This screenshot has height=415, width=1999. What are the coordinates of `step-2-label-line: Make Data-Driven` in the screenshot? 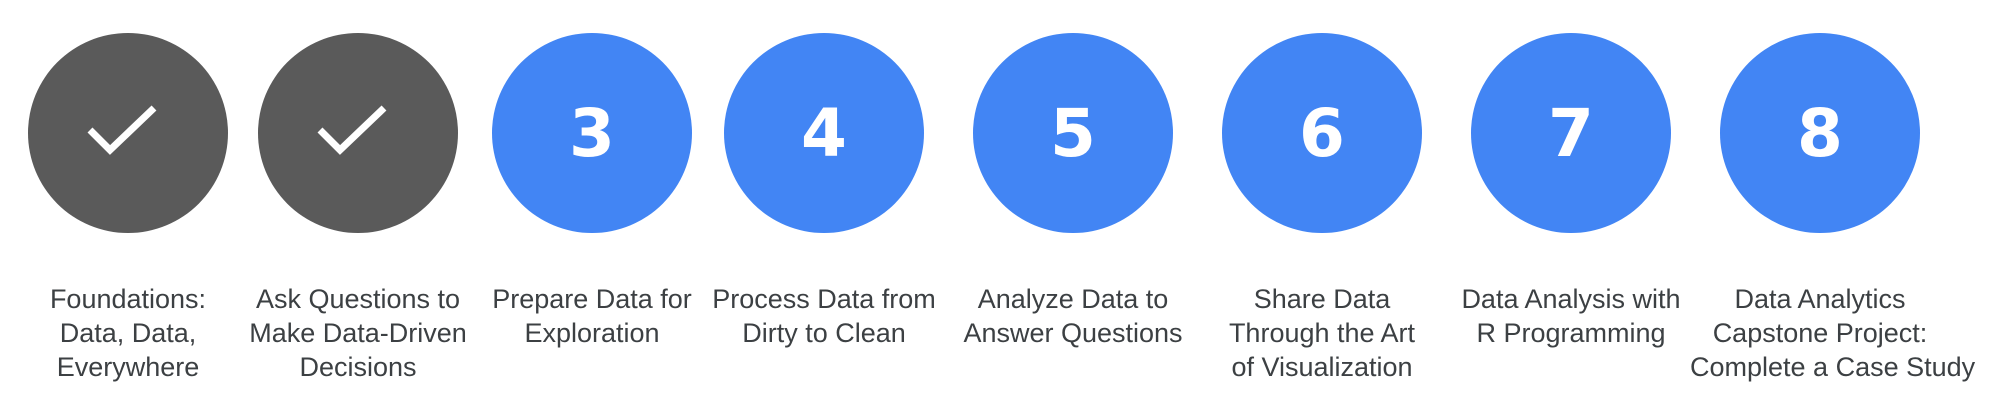 It's located at (358, 333).